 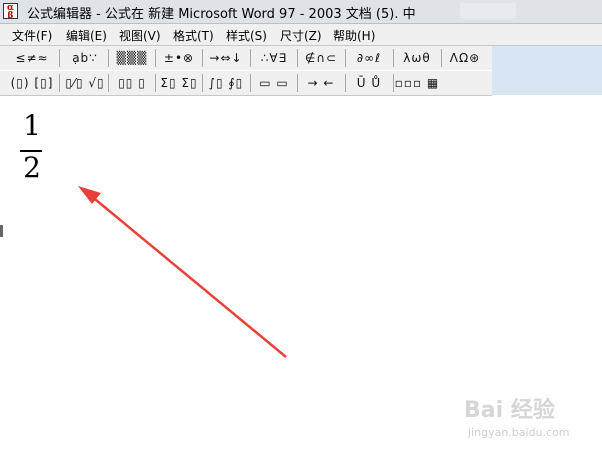 I want to click on watermark-text: Bai 经验, so click(x=509, y=410).